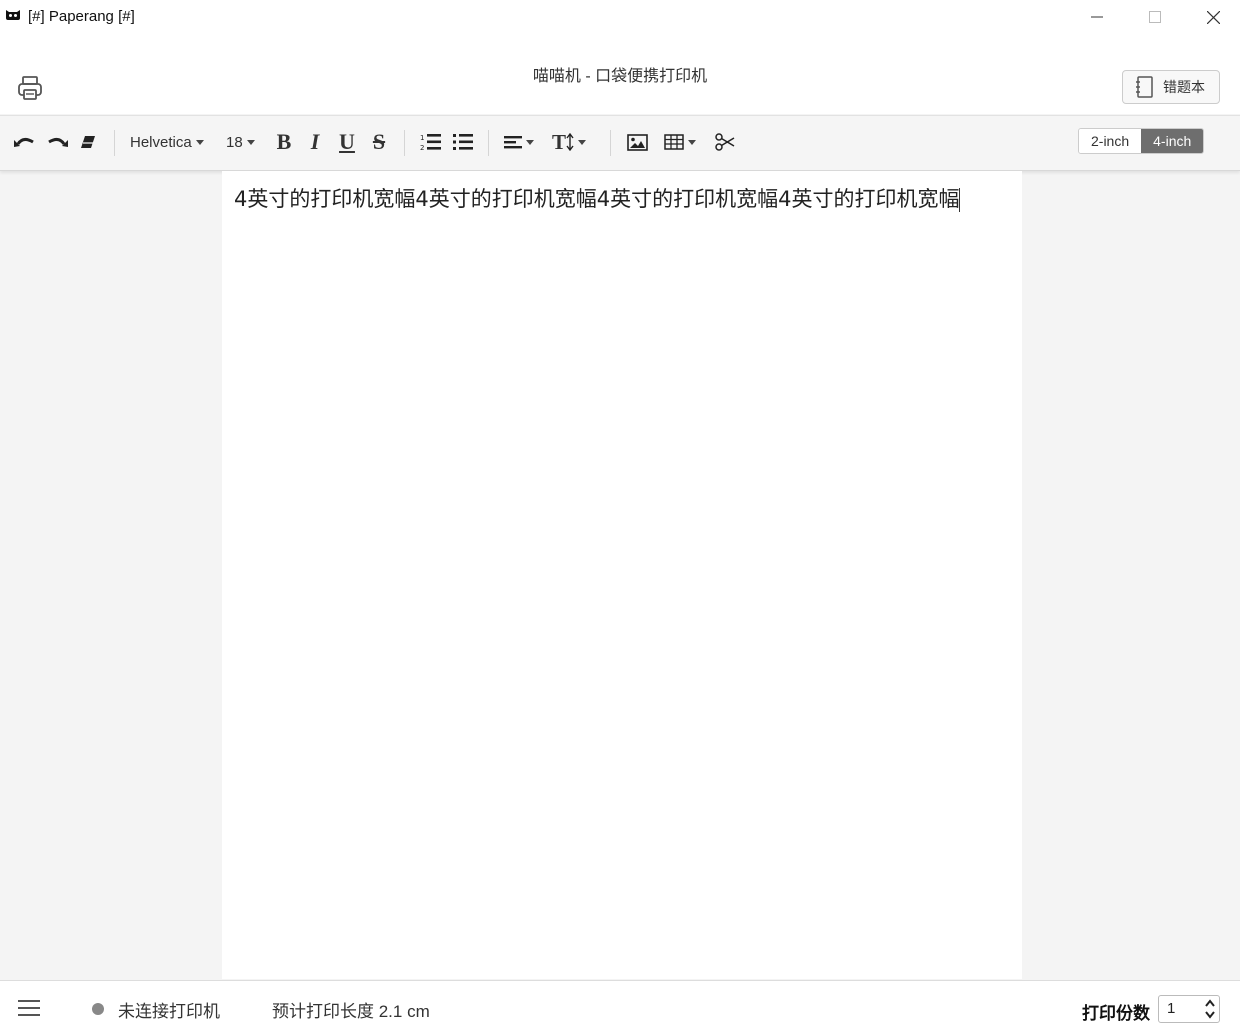 The width and height of the screenshot is (1240, 1025). What do you see at coordinates (284, 142) in the screenshot?
I see `bold-button: B` at bounding box center [284, 142].